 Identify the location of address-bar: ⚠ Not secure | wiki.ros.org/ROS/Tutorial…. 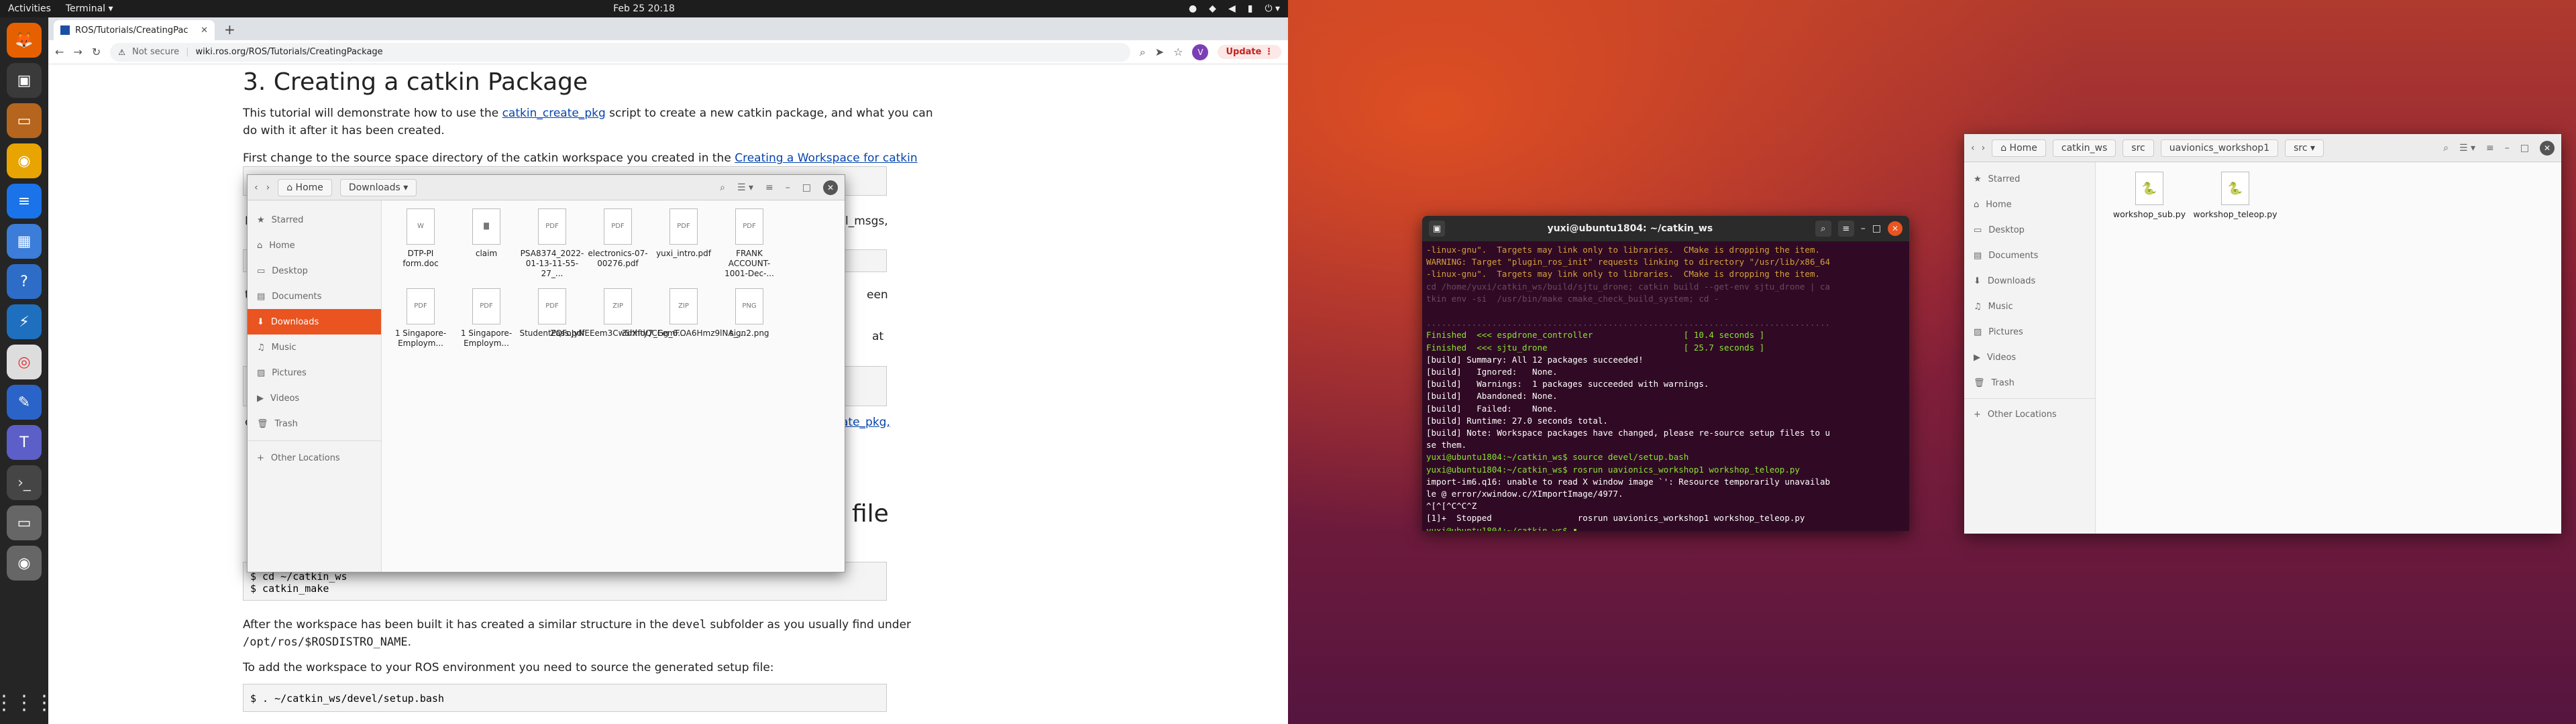
(620, 52).